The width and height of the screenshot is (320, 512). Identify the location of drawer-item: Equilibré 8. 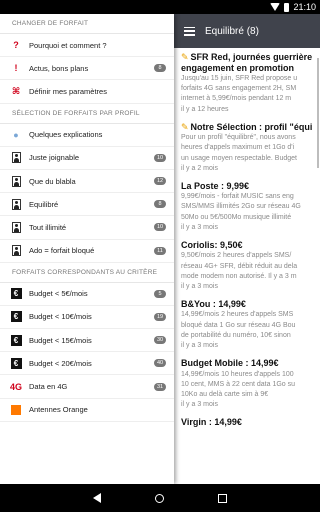
(87, 205).